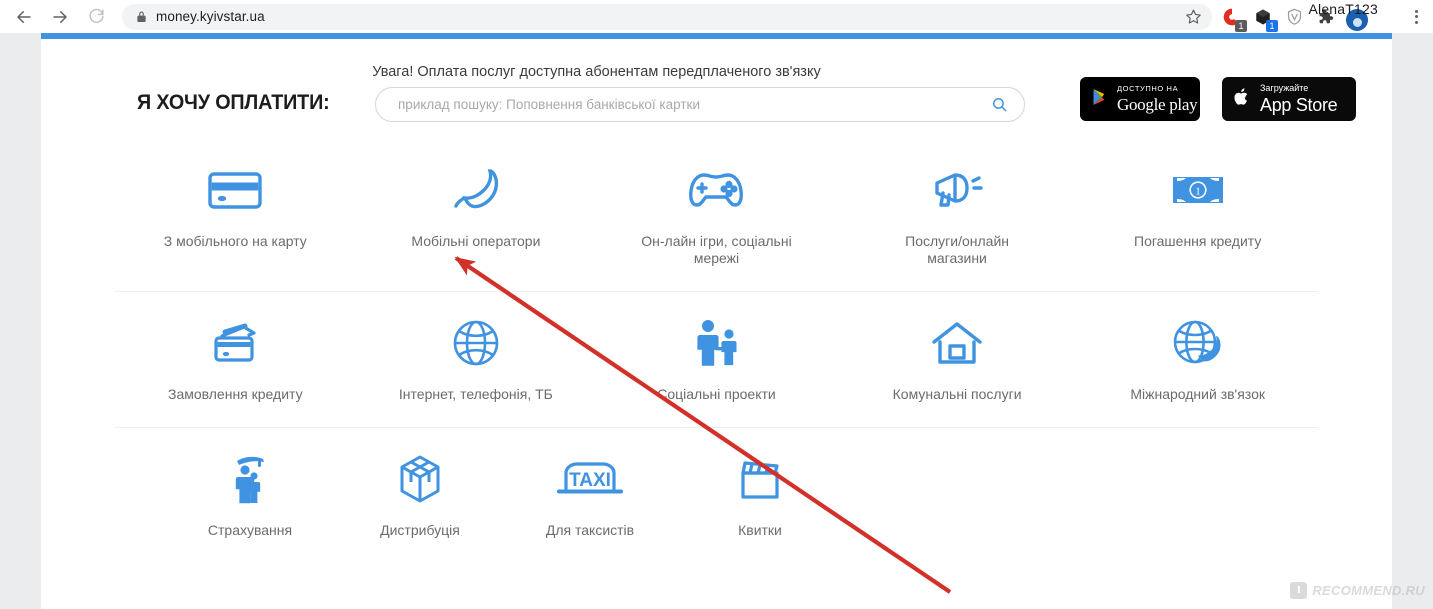  Describe the element at coordinates (1197, 394) in the screenshot. I see `service-label: Міжнародний зв'язок` at that location.